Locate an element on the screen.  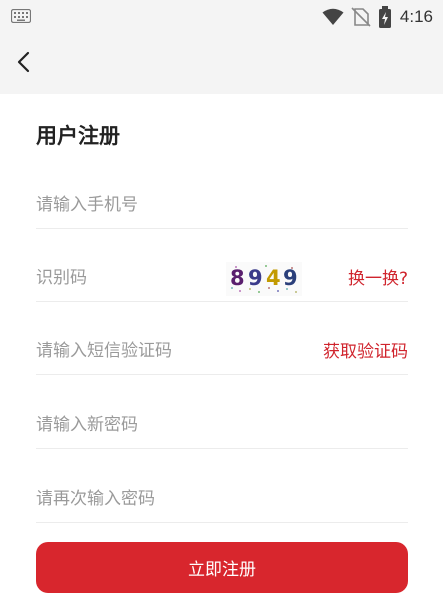
battery-icon is located at coordinates (384, 17).